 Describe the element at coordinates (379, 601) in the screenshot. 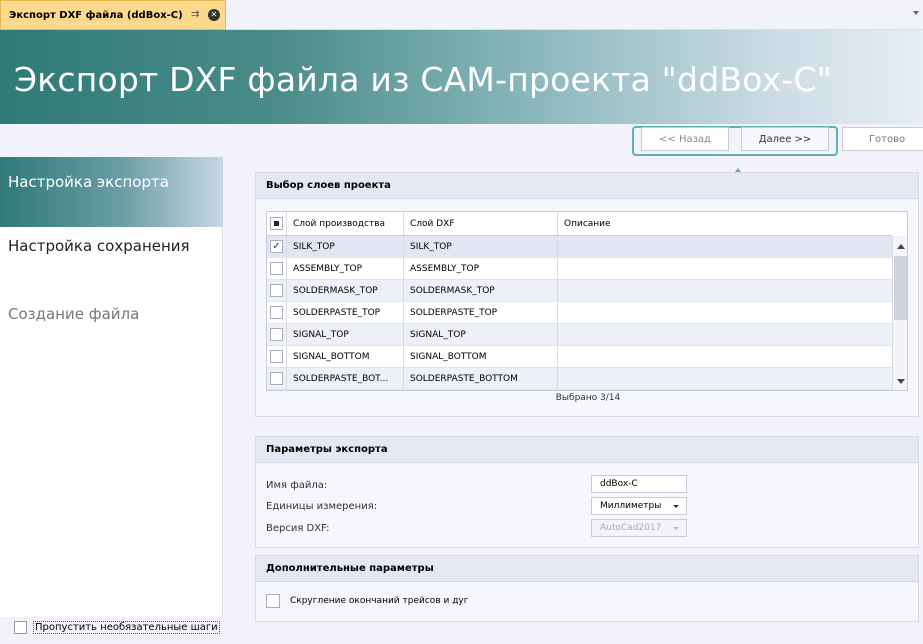

I see `round-ends-label: Скругление окончаний трейсов и дуг` at that location.